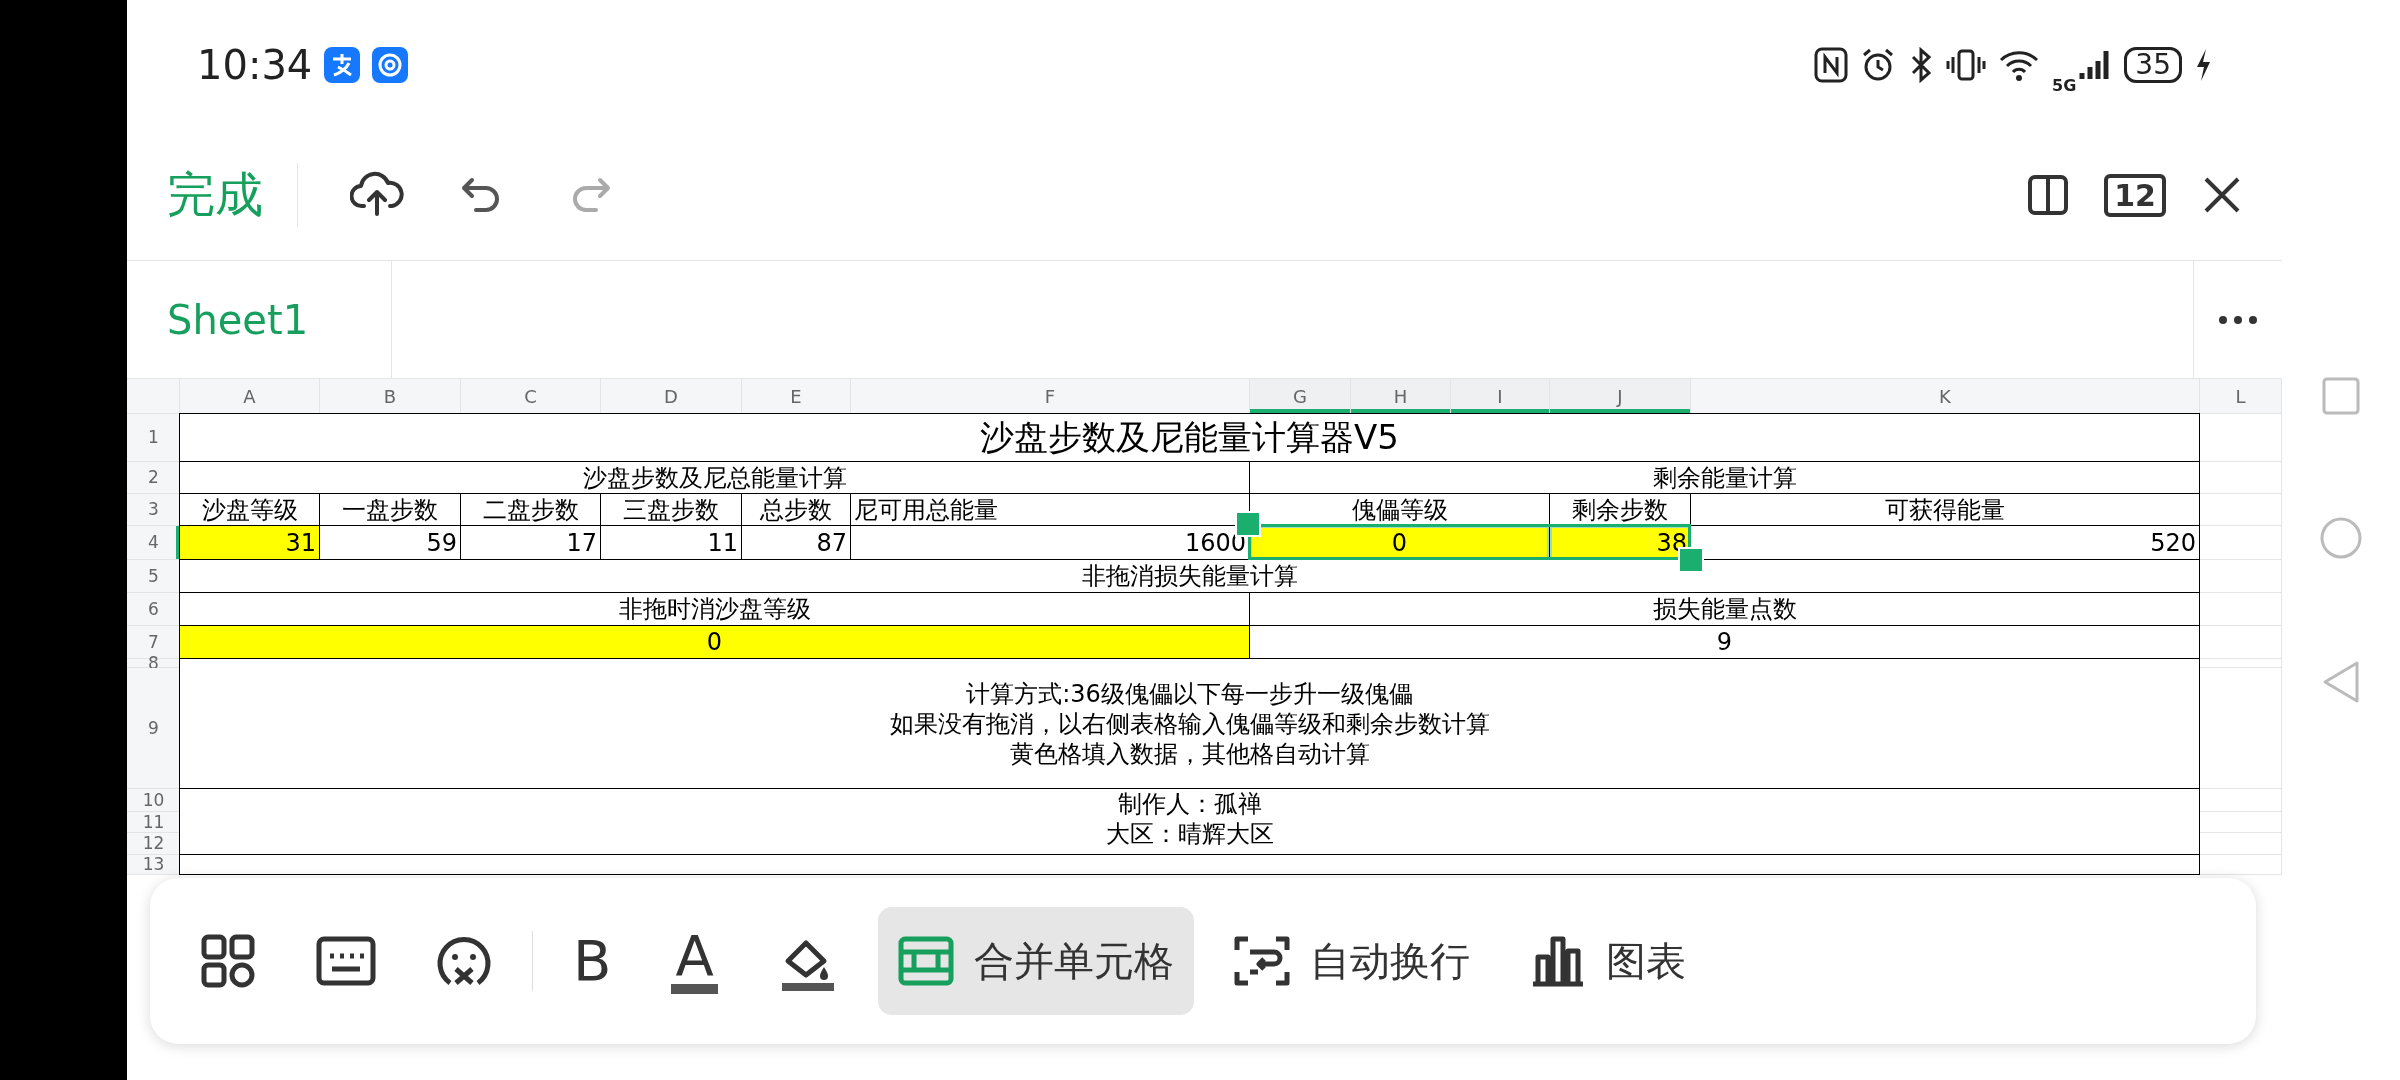 The height and width of the screenshot is (1080, 2400). Describe the element at coordinates (228, 961) in the screenshot. I see `apps-icon` at that location.